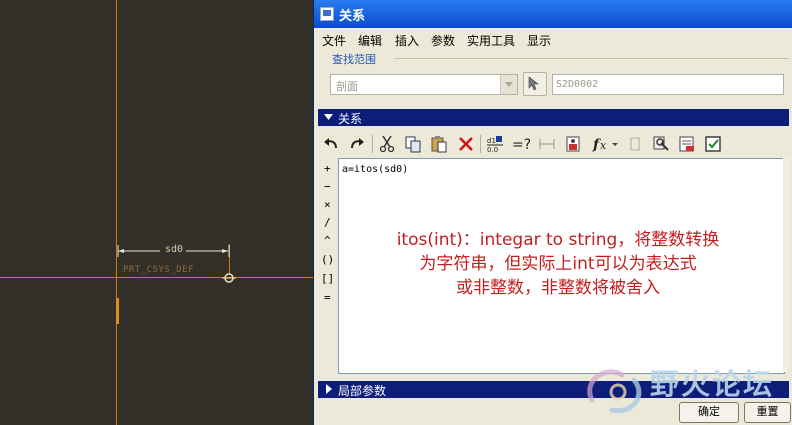  I want to click on delete-icon, so click(466, 144).